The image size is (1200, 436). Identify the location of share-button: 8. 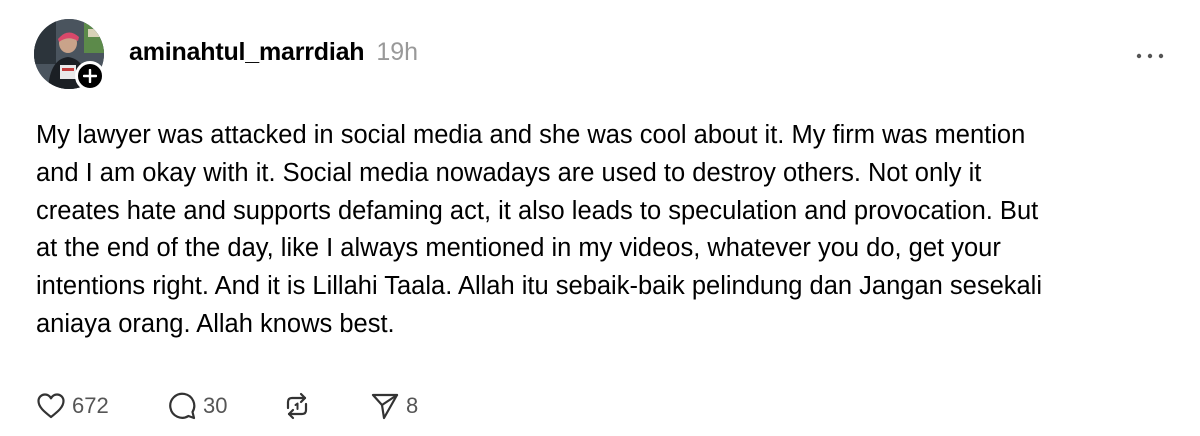
(410, 406).